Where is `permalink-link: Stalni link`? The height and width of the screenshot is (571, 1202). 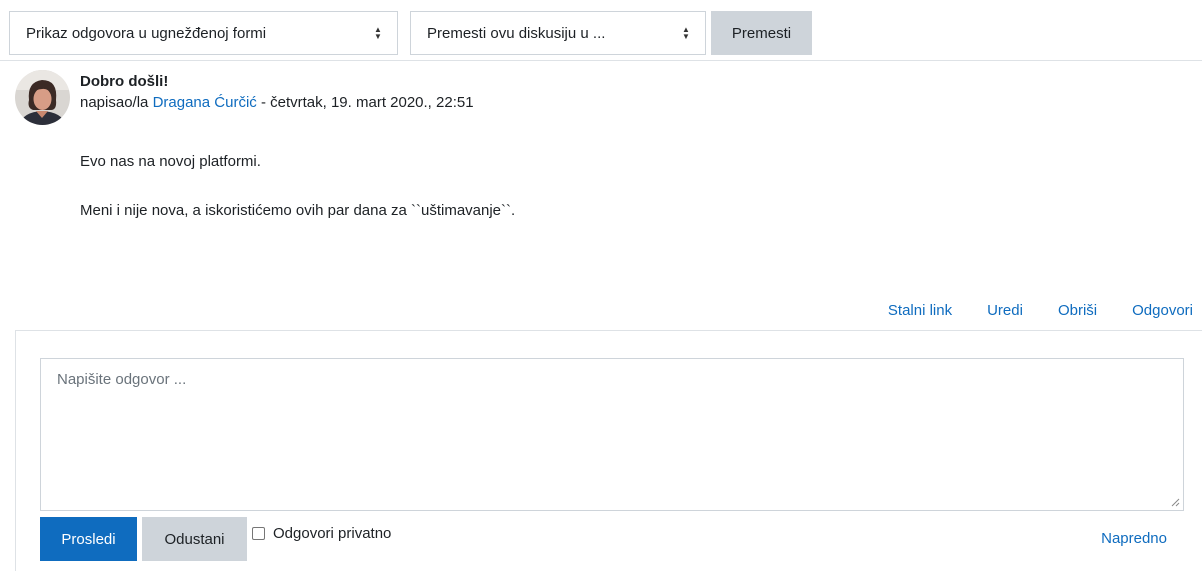
permalink-link: Stalni link is located at coordinates (920, 310).